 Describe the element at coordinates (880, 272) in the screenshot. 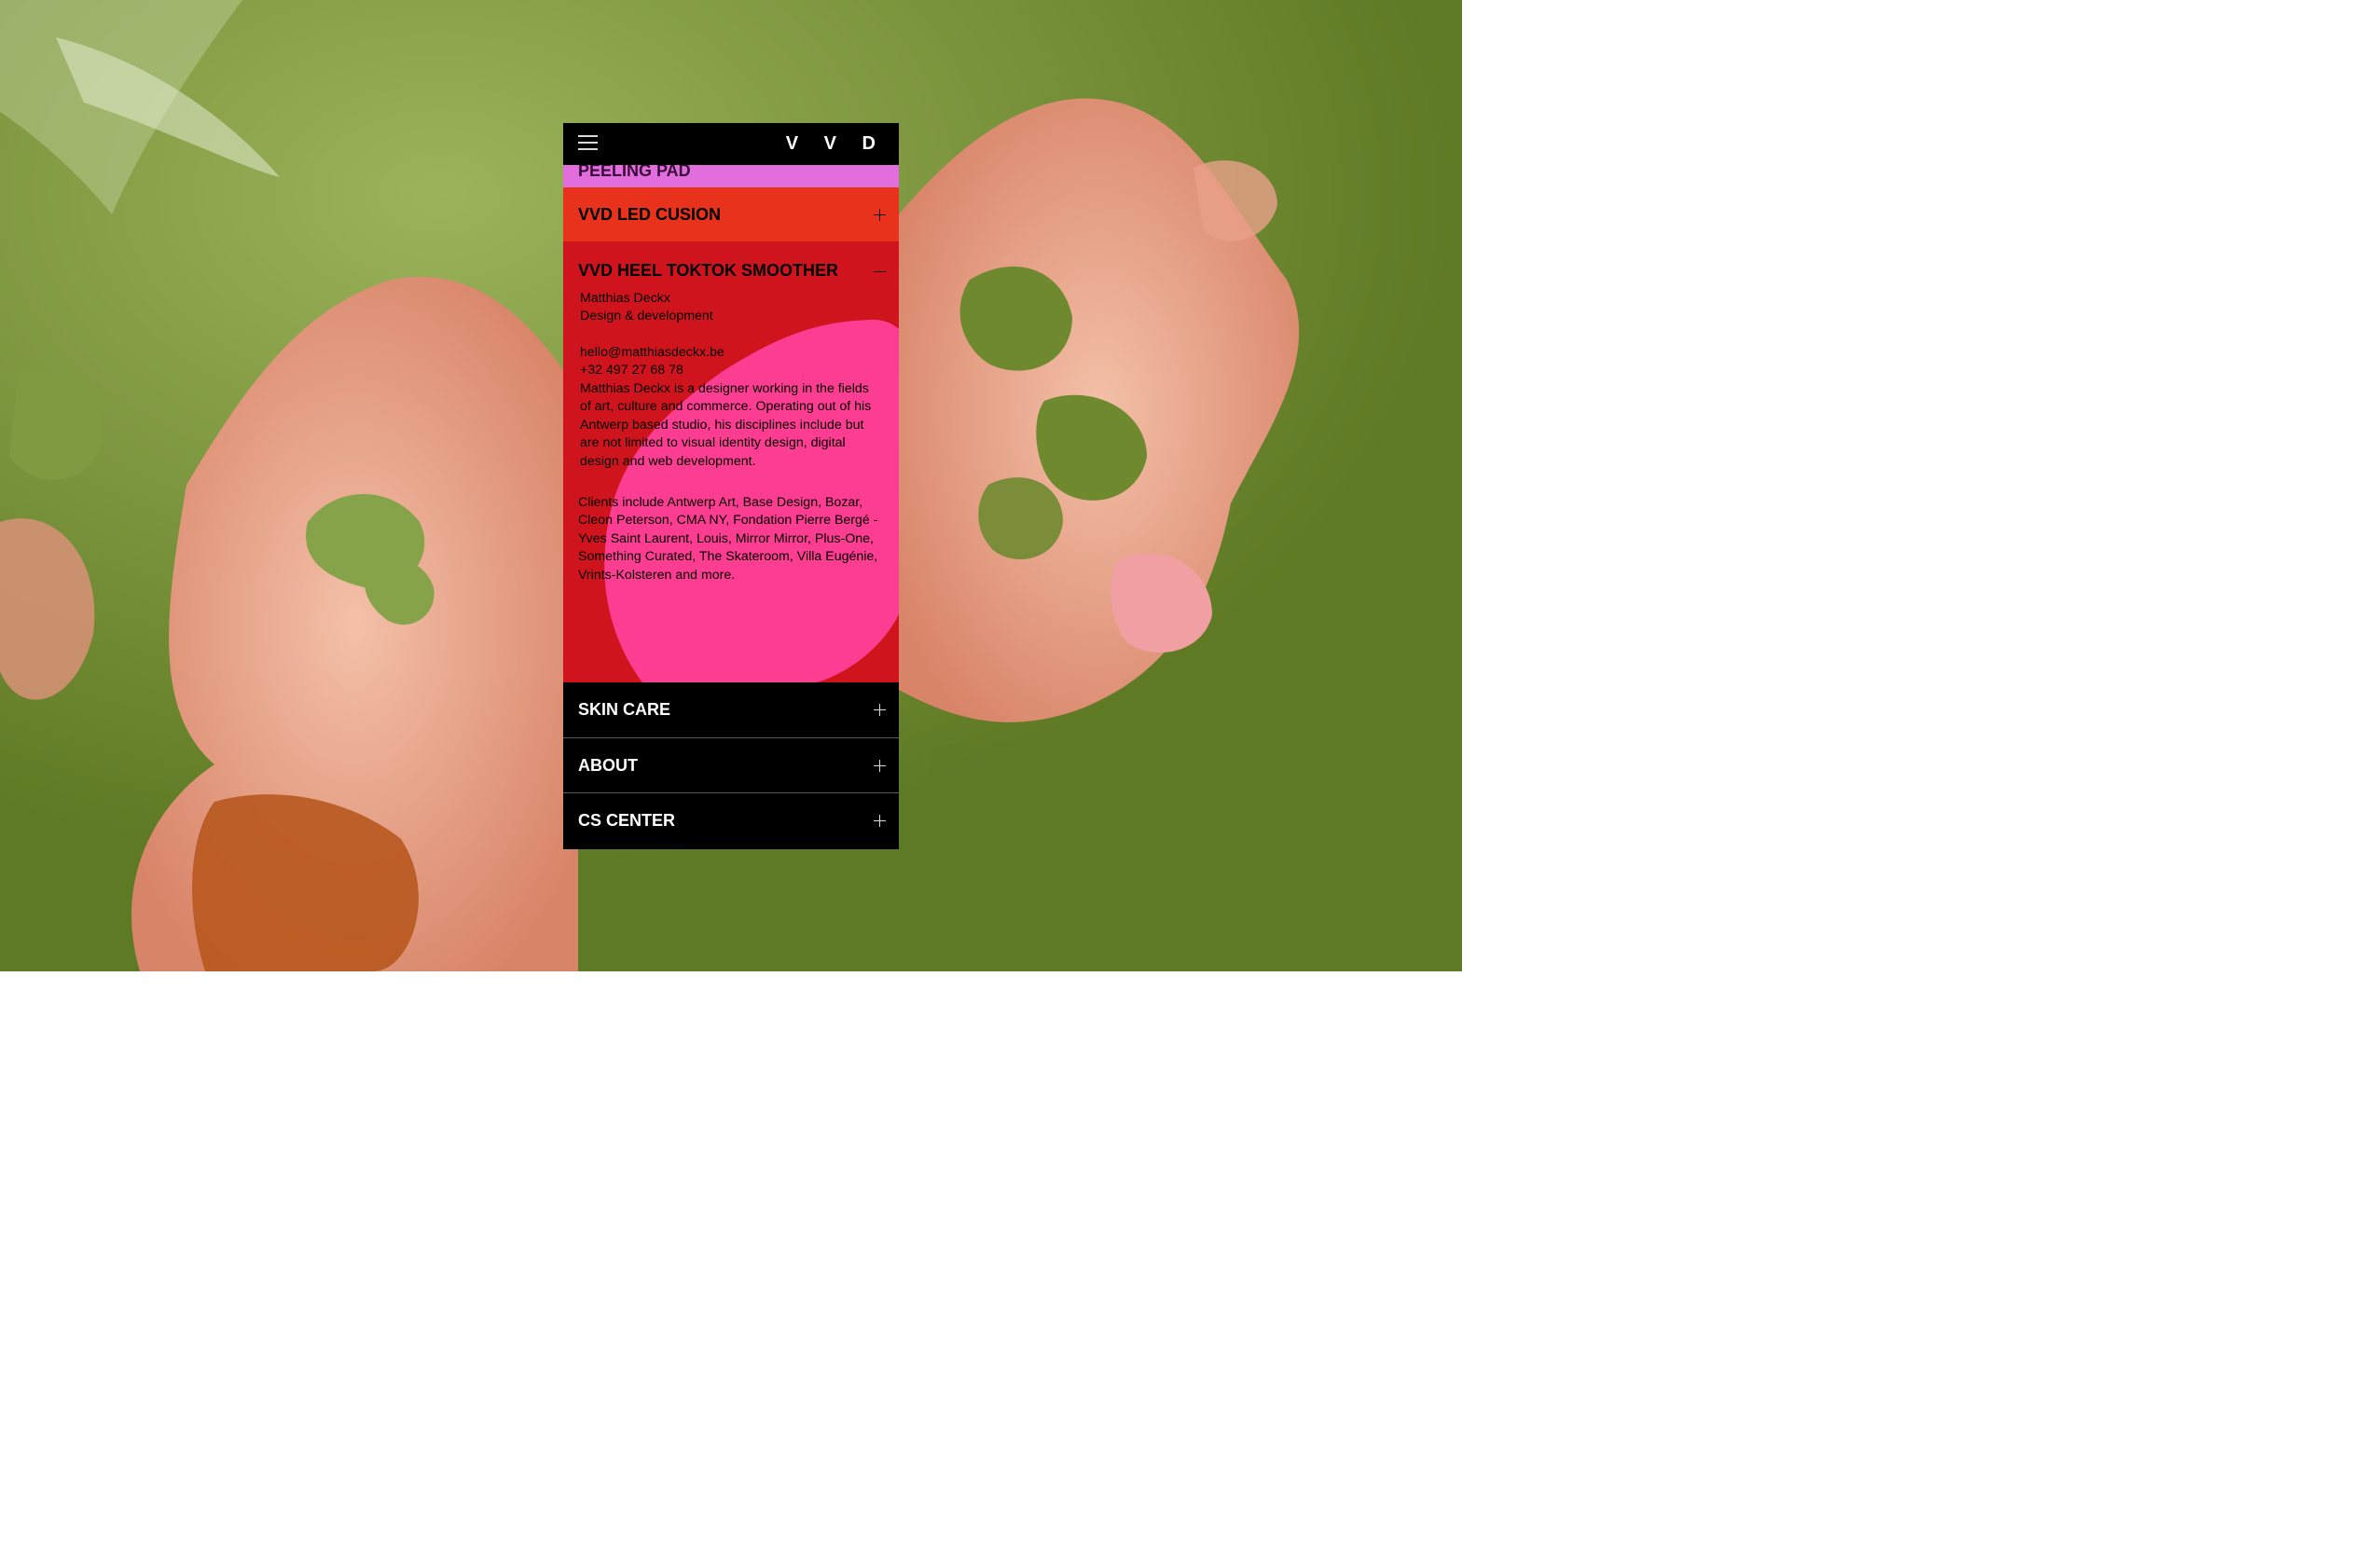

I see `minus-icon` at that location.